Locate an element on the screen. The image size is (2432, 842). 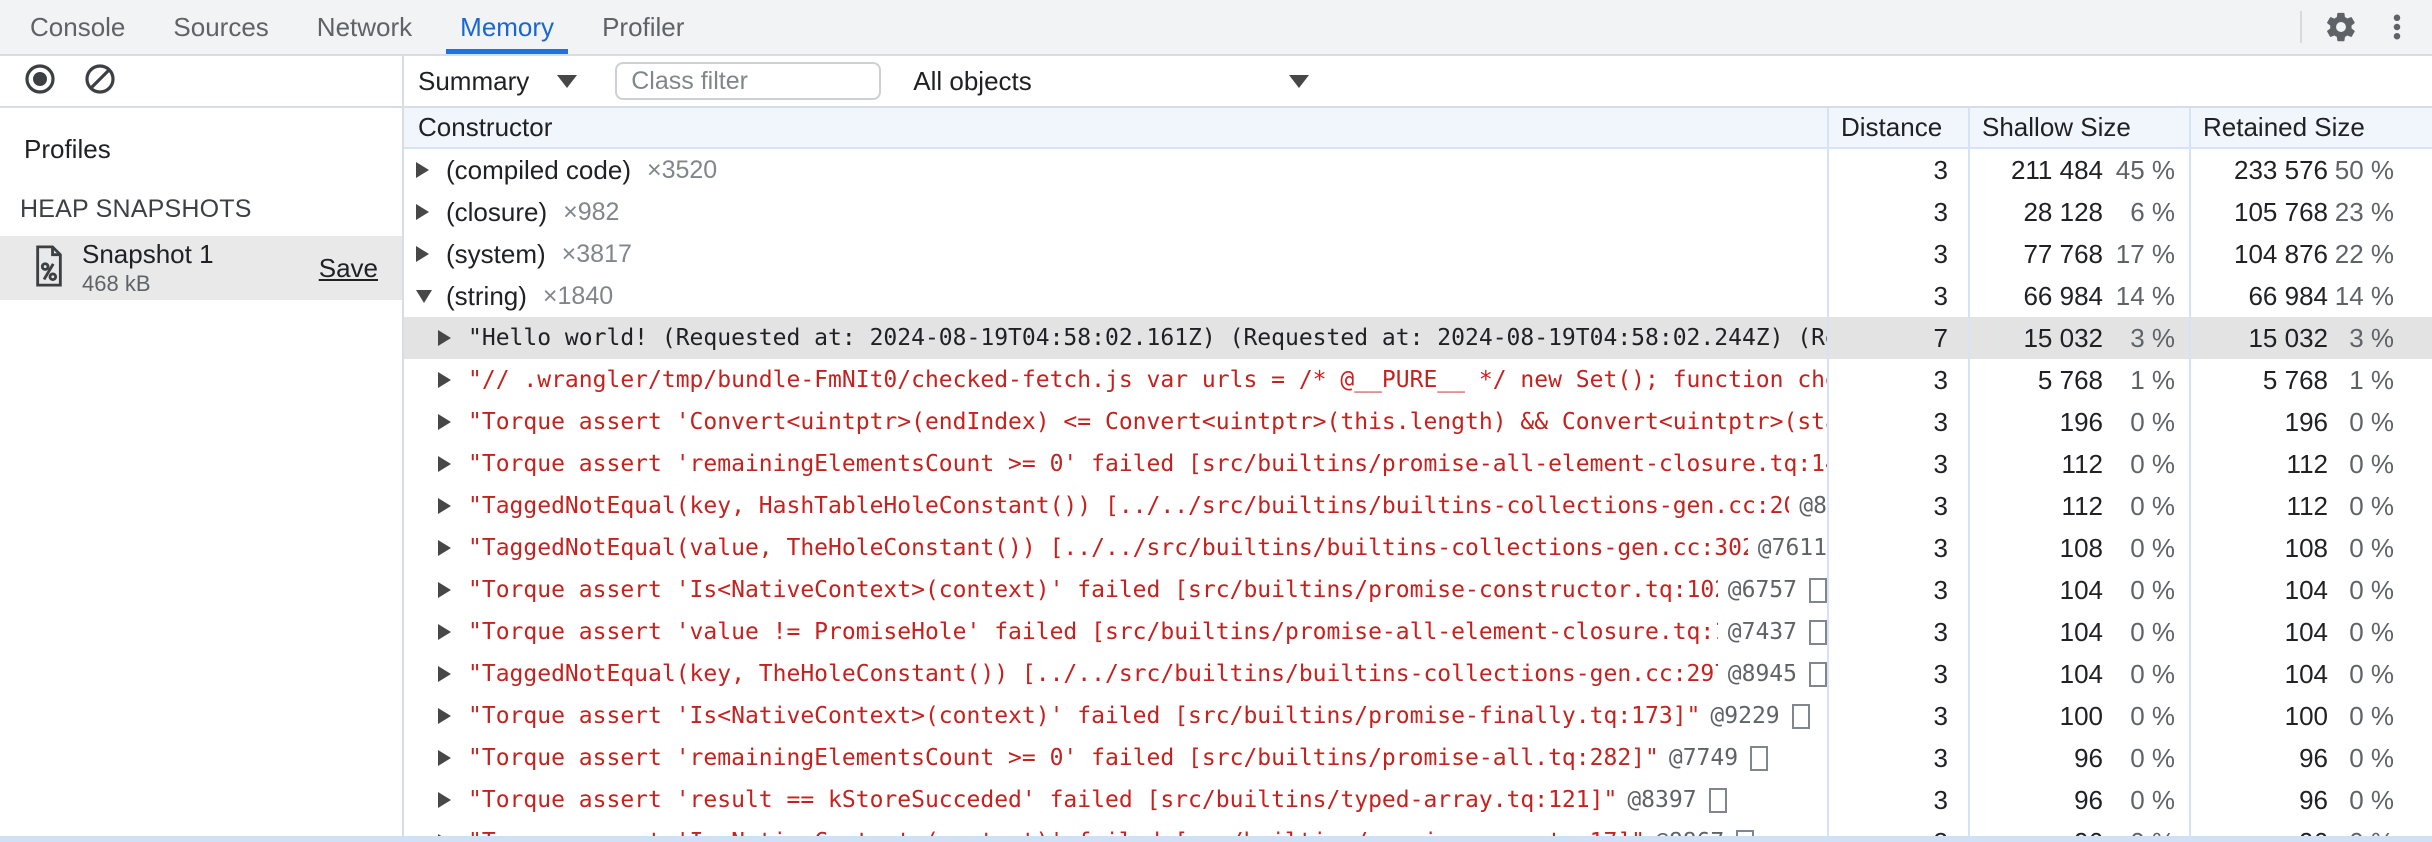
shallow-size-value: 196 is located at coordinates (2081, 421).